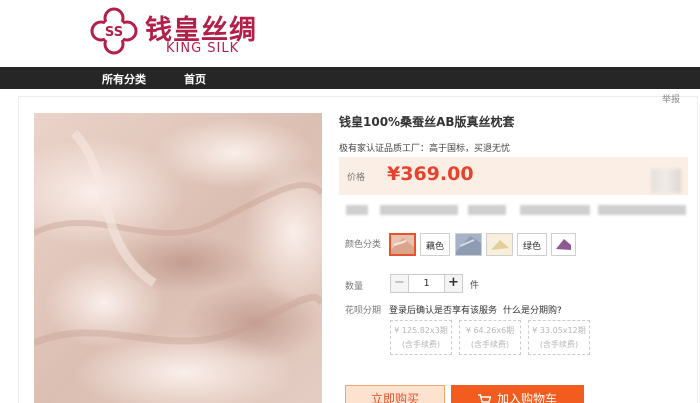 Image resolution: width=700 pixels, height=403 pixels. I want to click on quantity-decrease-button: −, so click(399, 283).